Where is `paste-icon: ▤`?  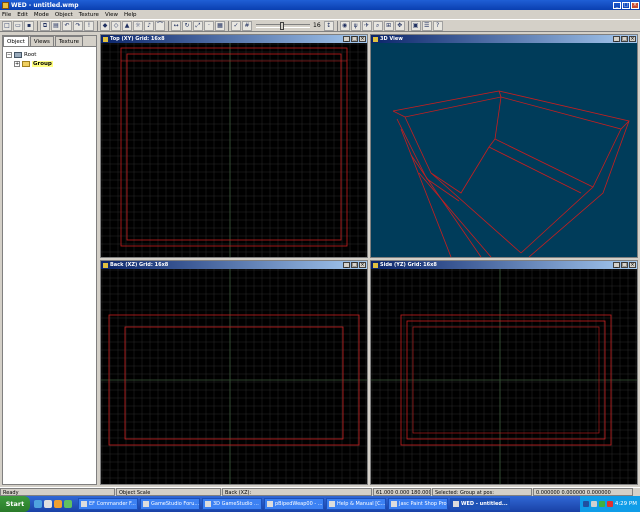
paste-icon: ▤ is located at coordinates (56, 25).